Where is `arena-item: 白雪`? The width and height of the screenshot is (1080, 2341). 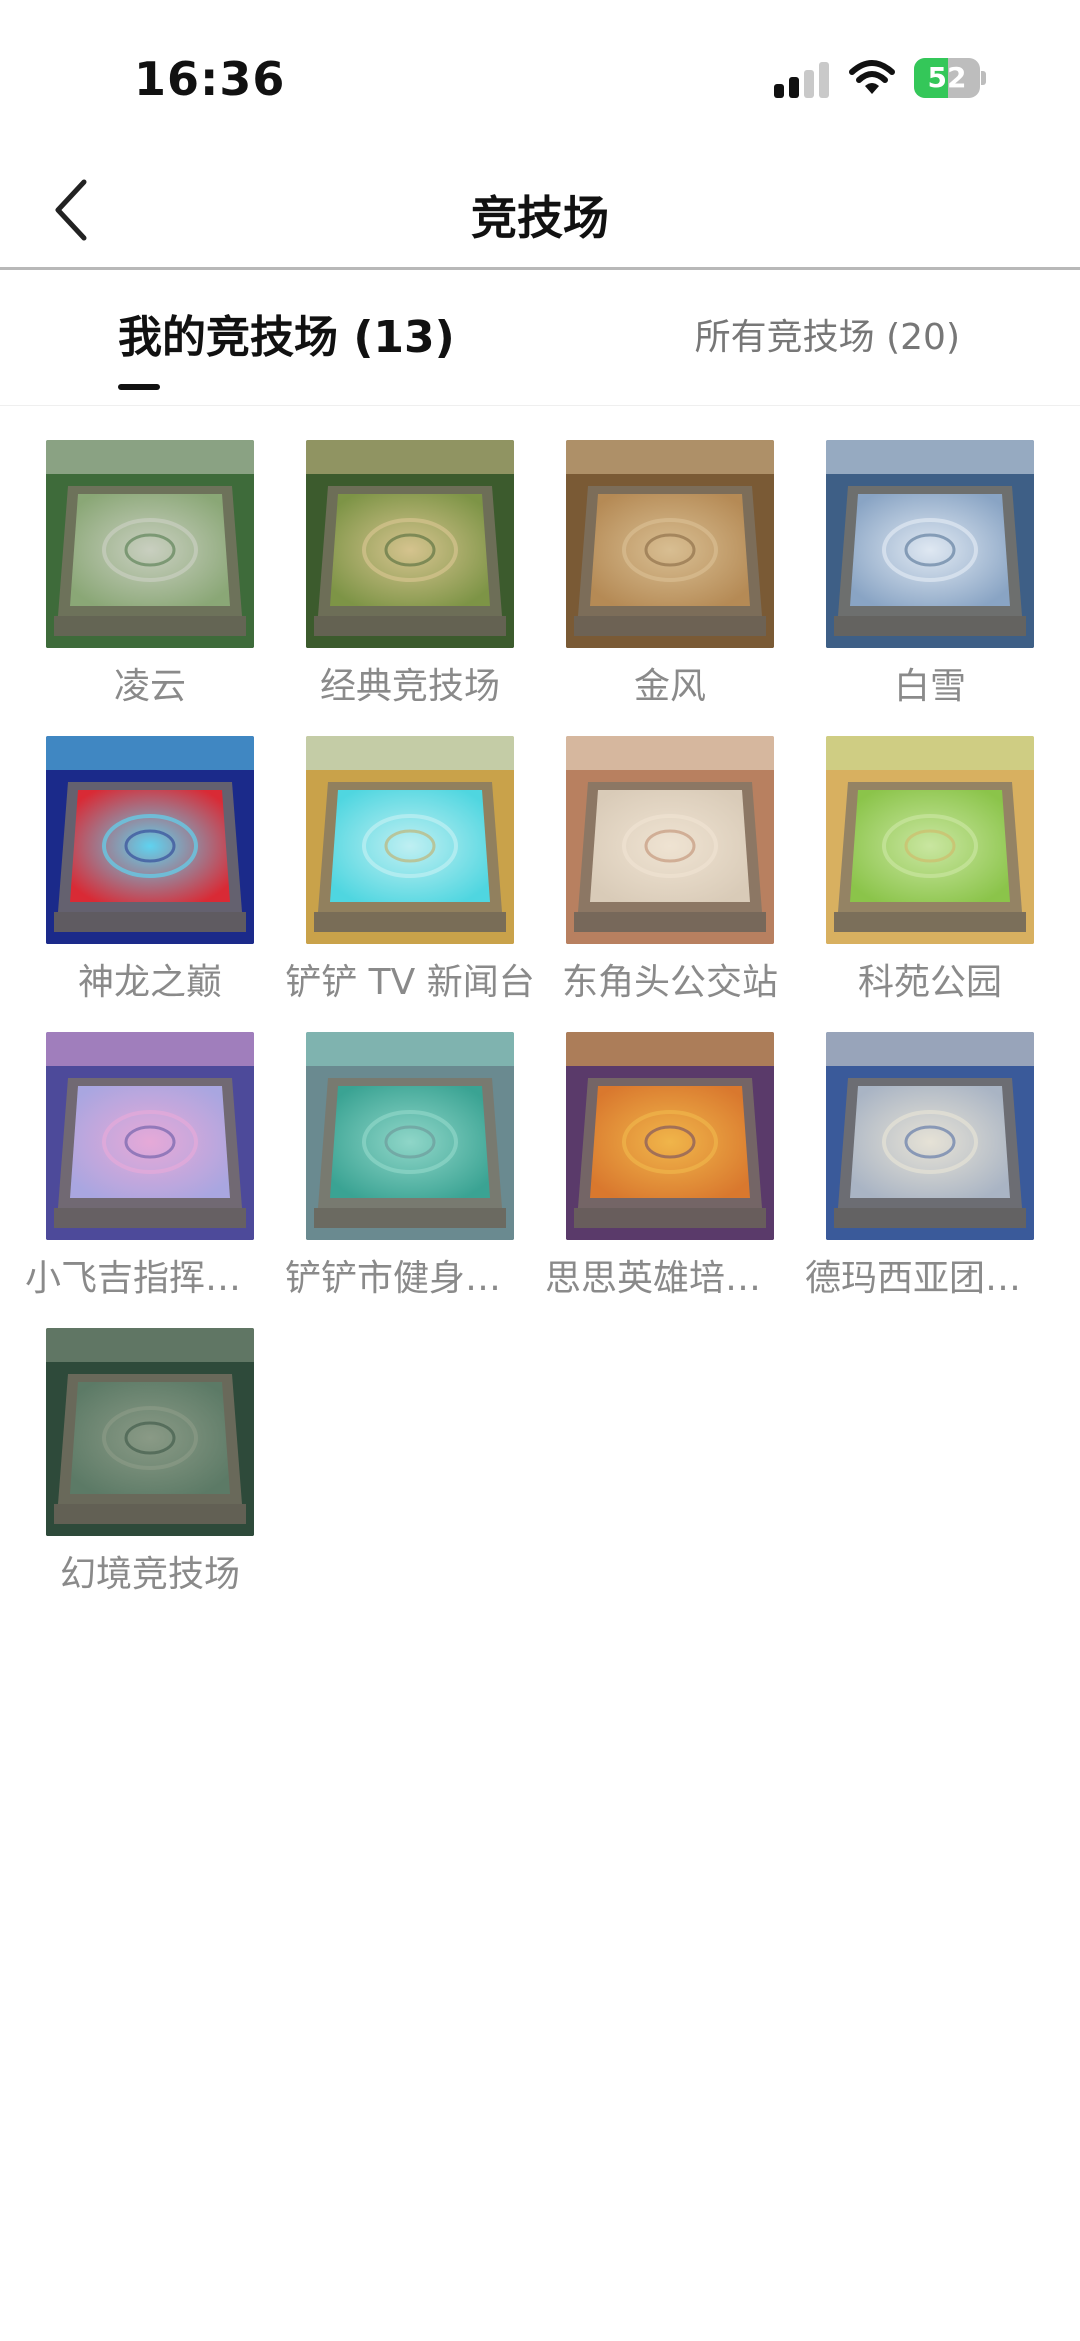
arena-item: 白雪 is located at coordinates (930, 577).